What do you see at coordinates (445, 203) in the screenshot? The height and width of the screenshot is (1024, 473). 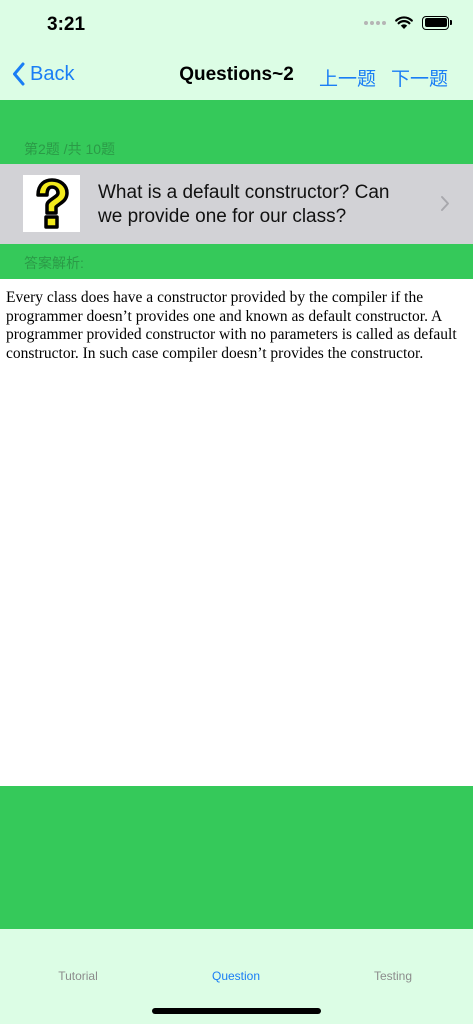 I see `chevron-right-icon` at bounding box center [445, 203].